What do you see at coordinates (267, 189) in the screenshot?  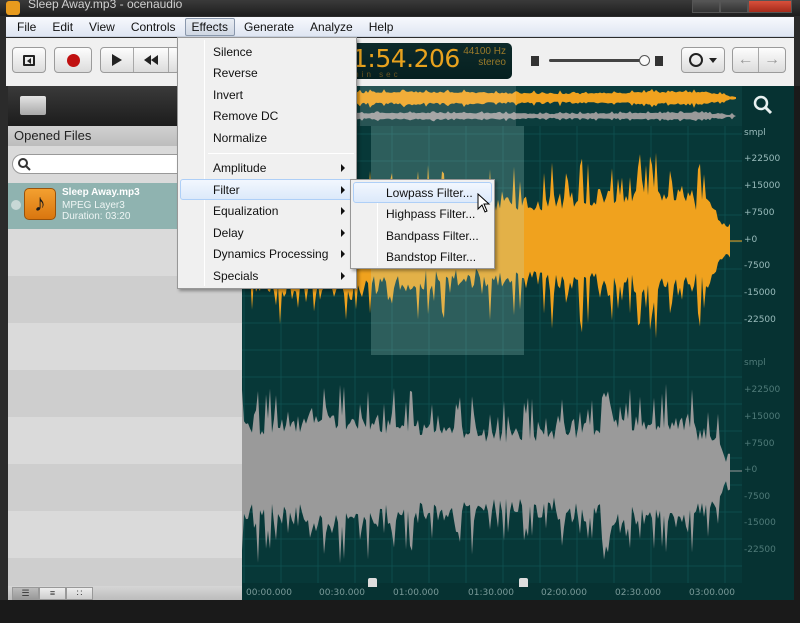 I see `menu-item-filter: Filter` at bounding box center [267, 189].